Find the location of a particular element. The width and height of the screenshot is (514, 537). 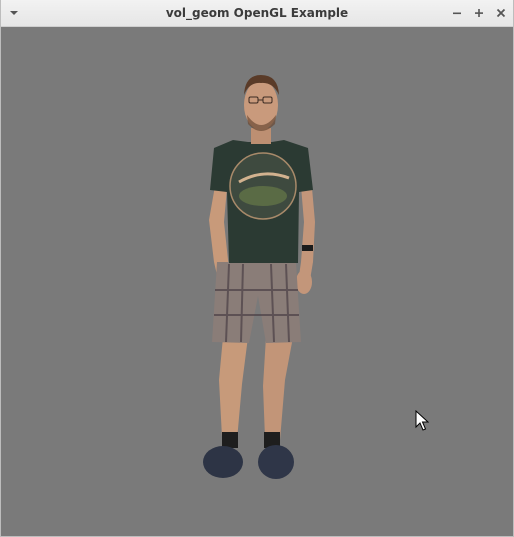

left-shoe is located at coordinates (223, 462).